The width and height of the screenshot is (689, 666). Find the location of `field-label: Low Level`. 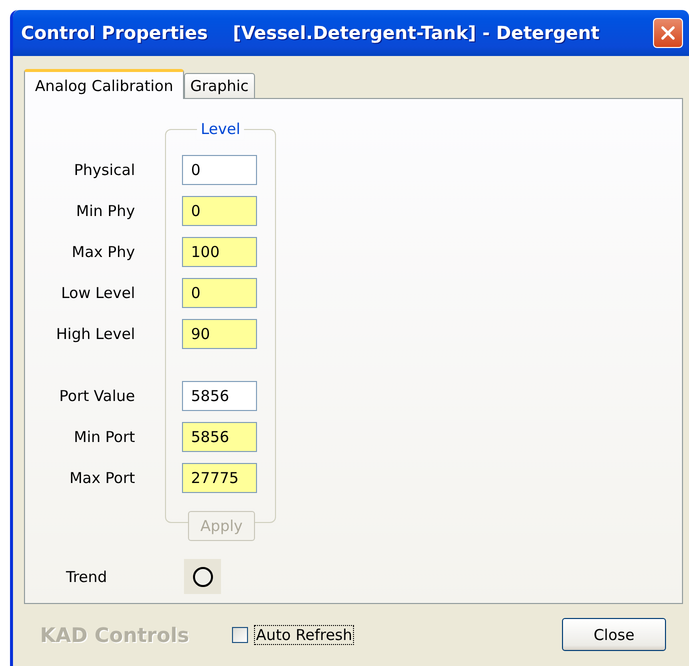

field-label: Low Level is located at coordinates (97, 293).